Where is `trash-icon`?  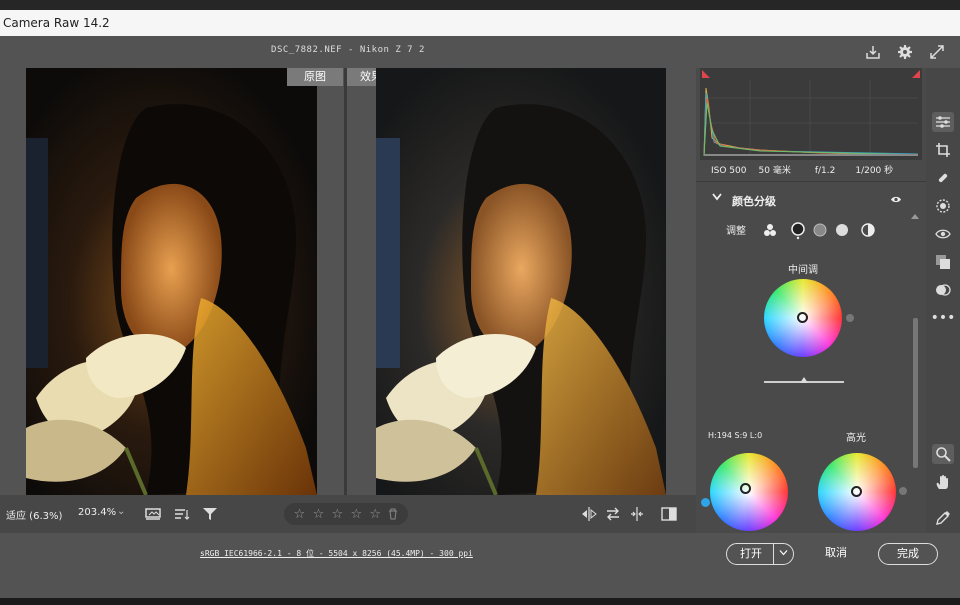 trash-icon is located at coordinates (393, 514).